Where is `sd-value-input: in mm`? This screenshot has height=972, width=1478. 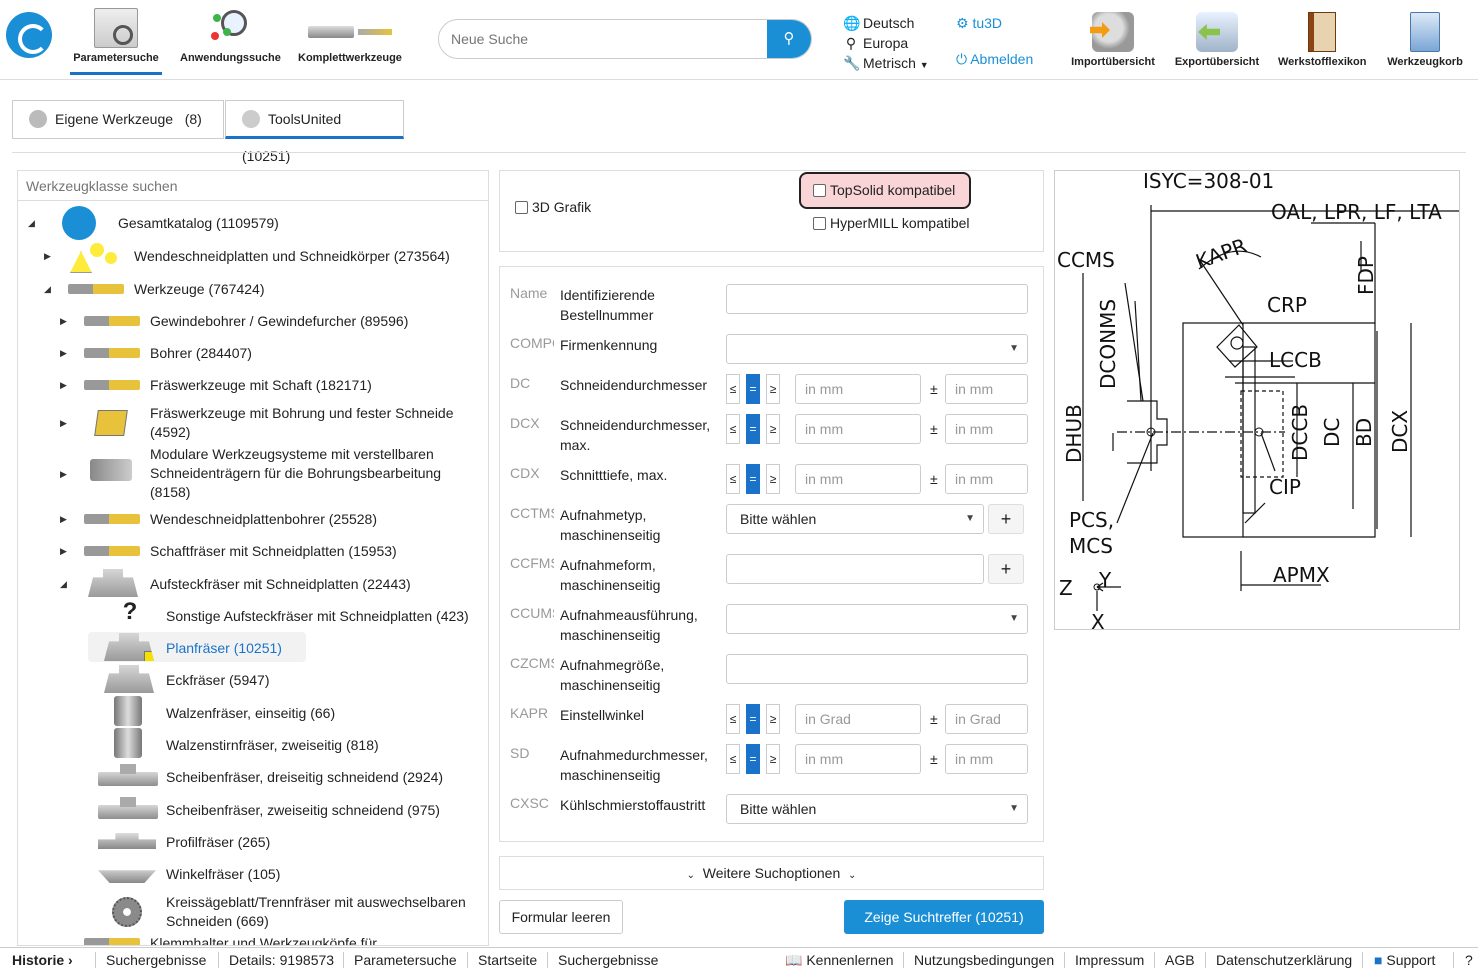 sd-value-input: in mm is located at coordinates (858, 759).